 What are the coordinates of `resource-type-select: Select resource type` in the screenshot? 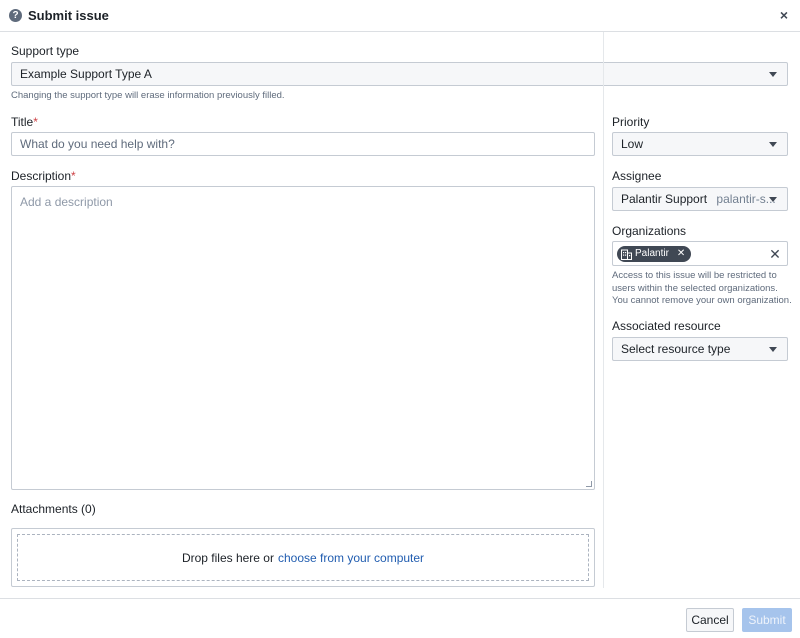 It's located at (700, 349).